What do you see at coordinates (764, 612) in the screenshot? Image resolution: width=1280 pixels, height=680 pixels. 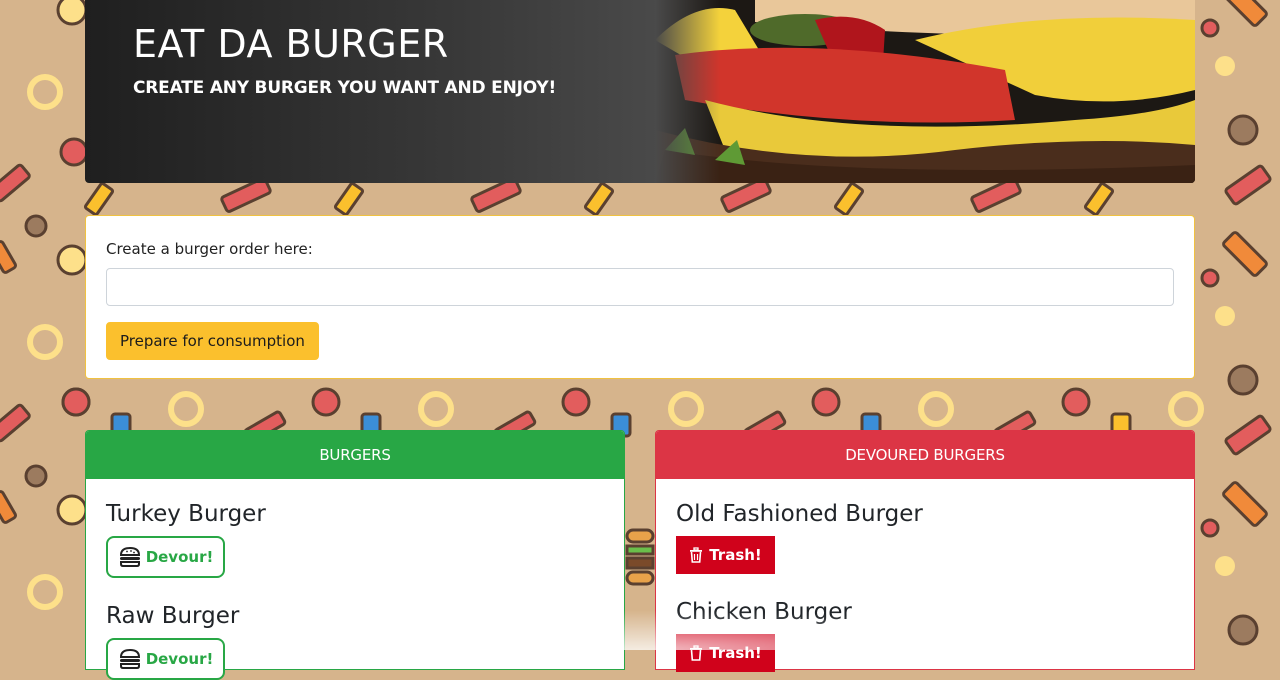 I see `devoured-item-name: Chicken Burger` at bounding box center [764, 612].